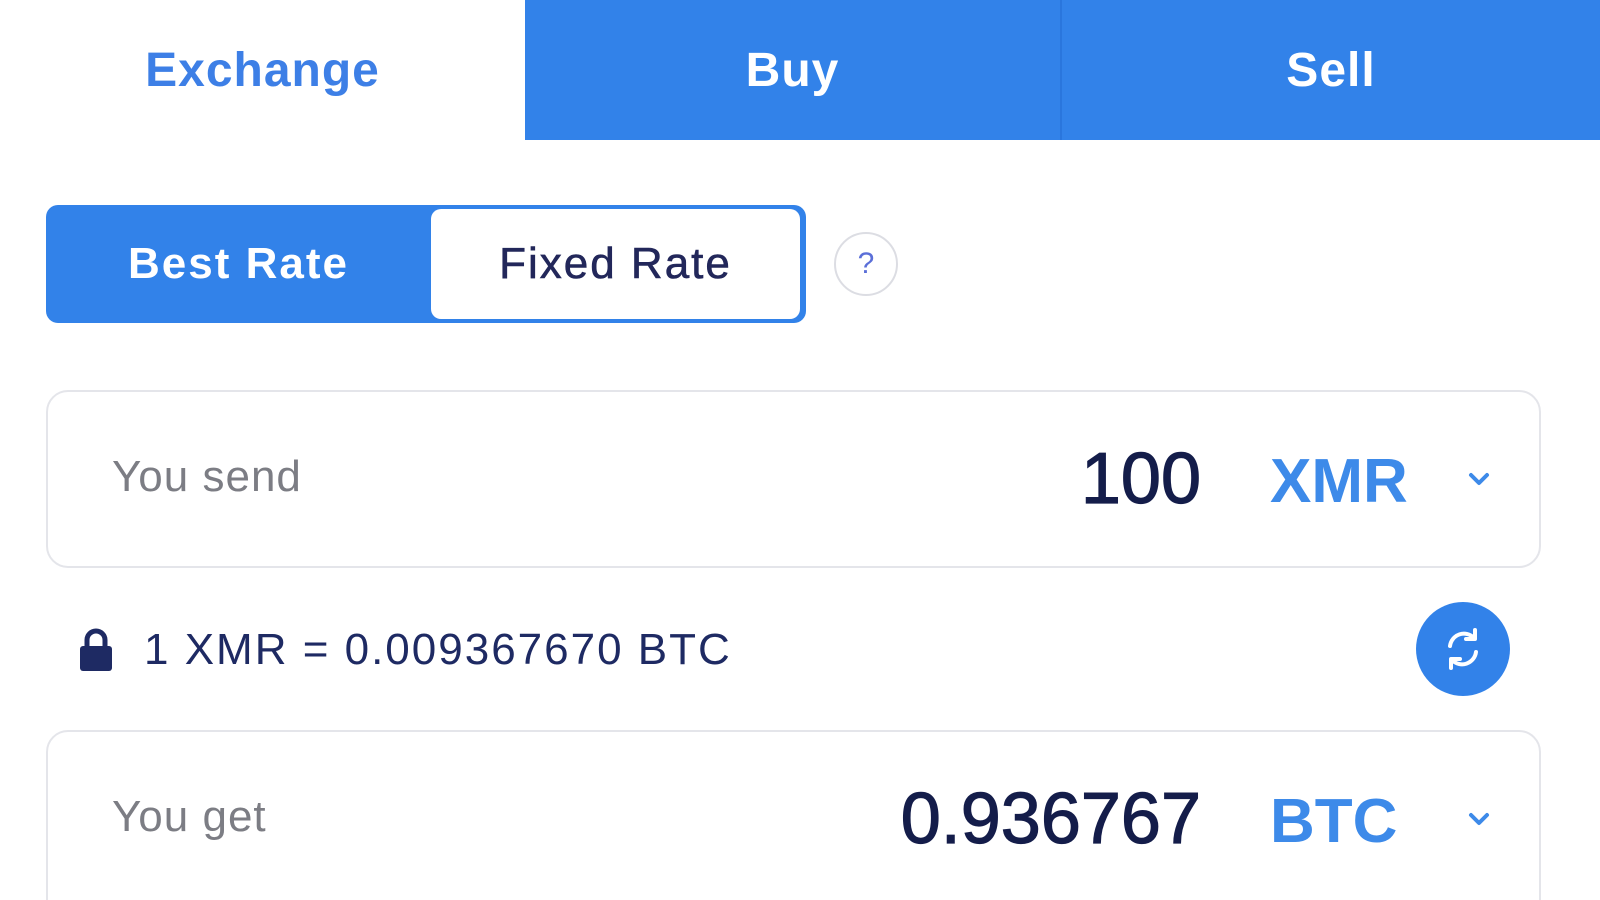  I want to click on send-currency-select: XMR, so click(1339, 481).